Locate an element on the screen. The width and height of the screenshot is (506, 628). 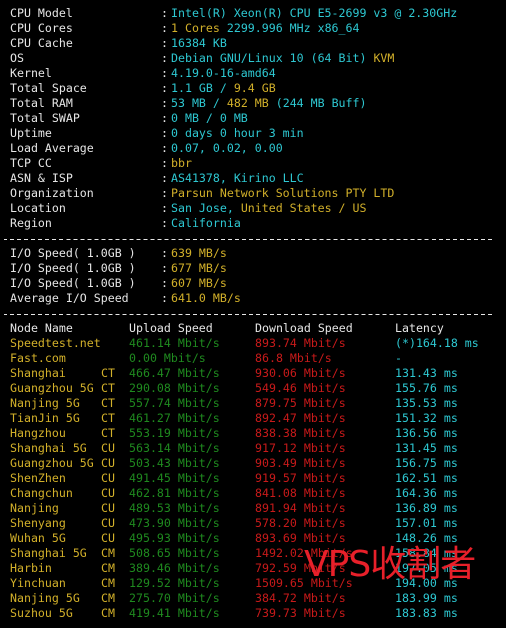
info-value: 53 MB / 482 MB (244 MB Buff) is located at coordinates (268, 103).